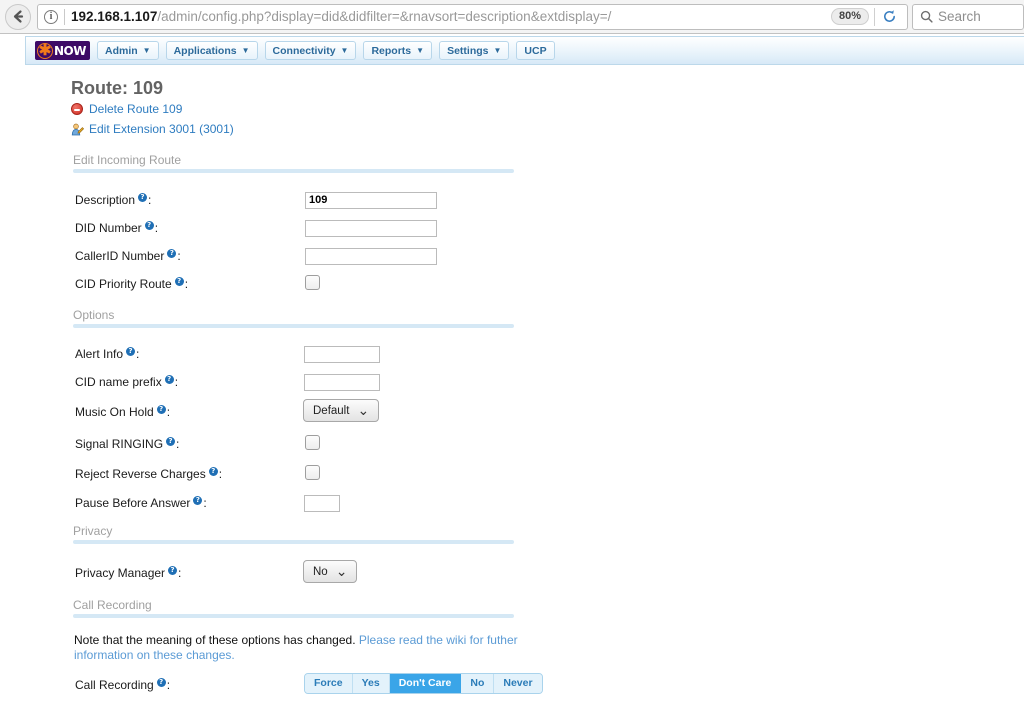 This screenshot has height=712, width=1024. I want to click on nav-item-connectivity: Connectivity ▼, so click(310, 50).